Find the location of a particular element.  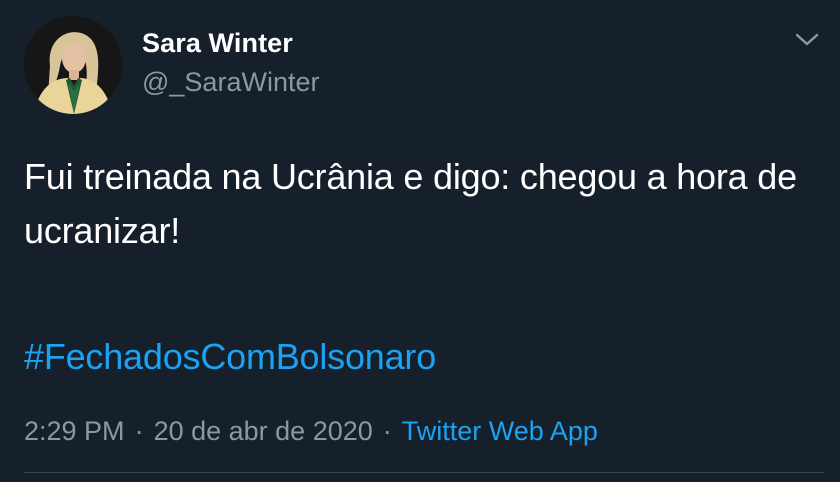

hashtag-link: #FechadosComBolsonaro is located at coordinates (230, 357).